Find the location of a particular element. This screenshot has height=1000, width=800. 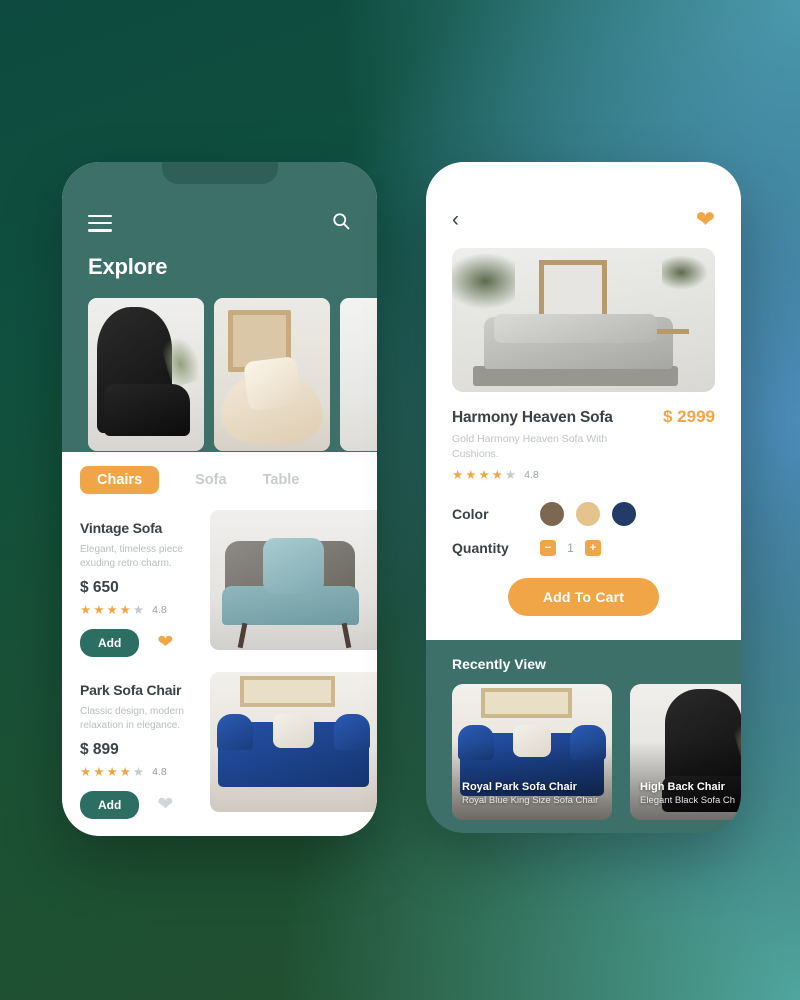

product-name: Park Sofa Chair is located at coordinates (131, 690).